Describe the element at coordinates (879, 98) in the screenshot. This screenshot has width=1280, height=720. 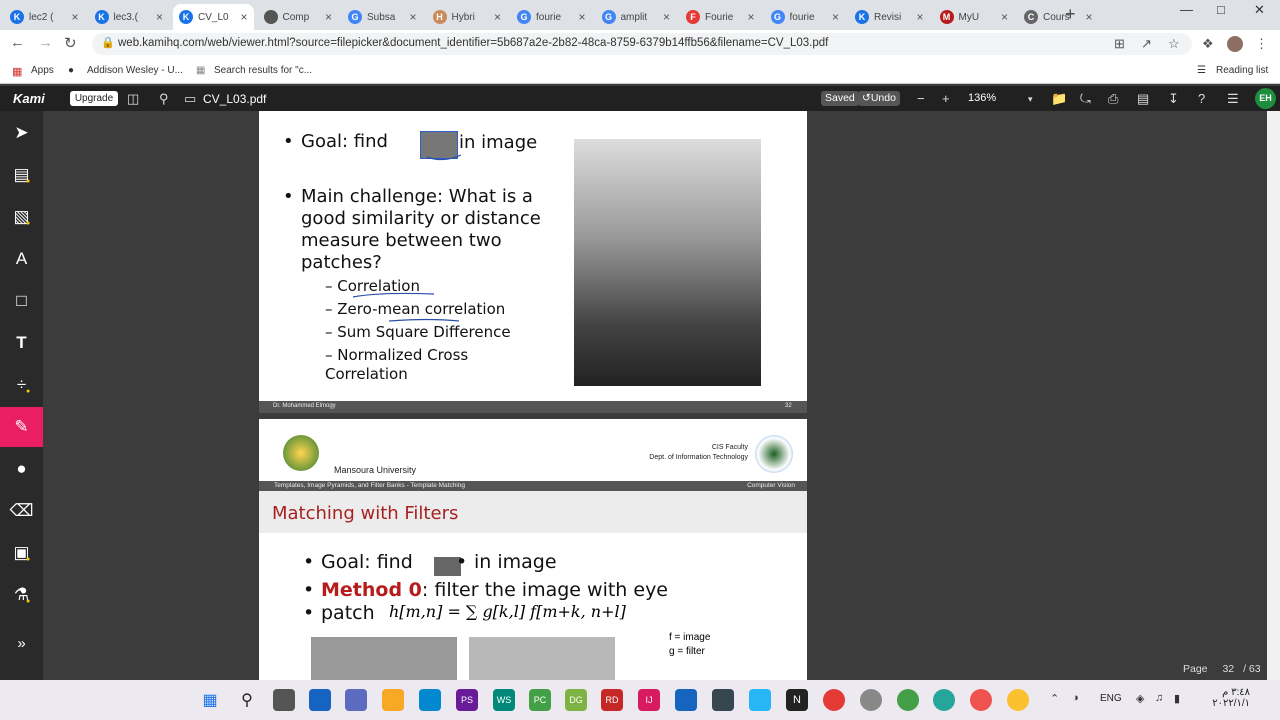
I see `undo-button: ↺Undo` at that location.